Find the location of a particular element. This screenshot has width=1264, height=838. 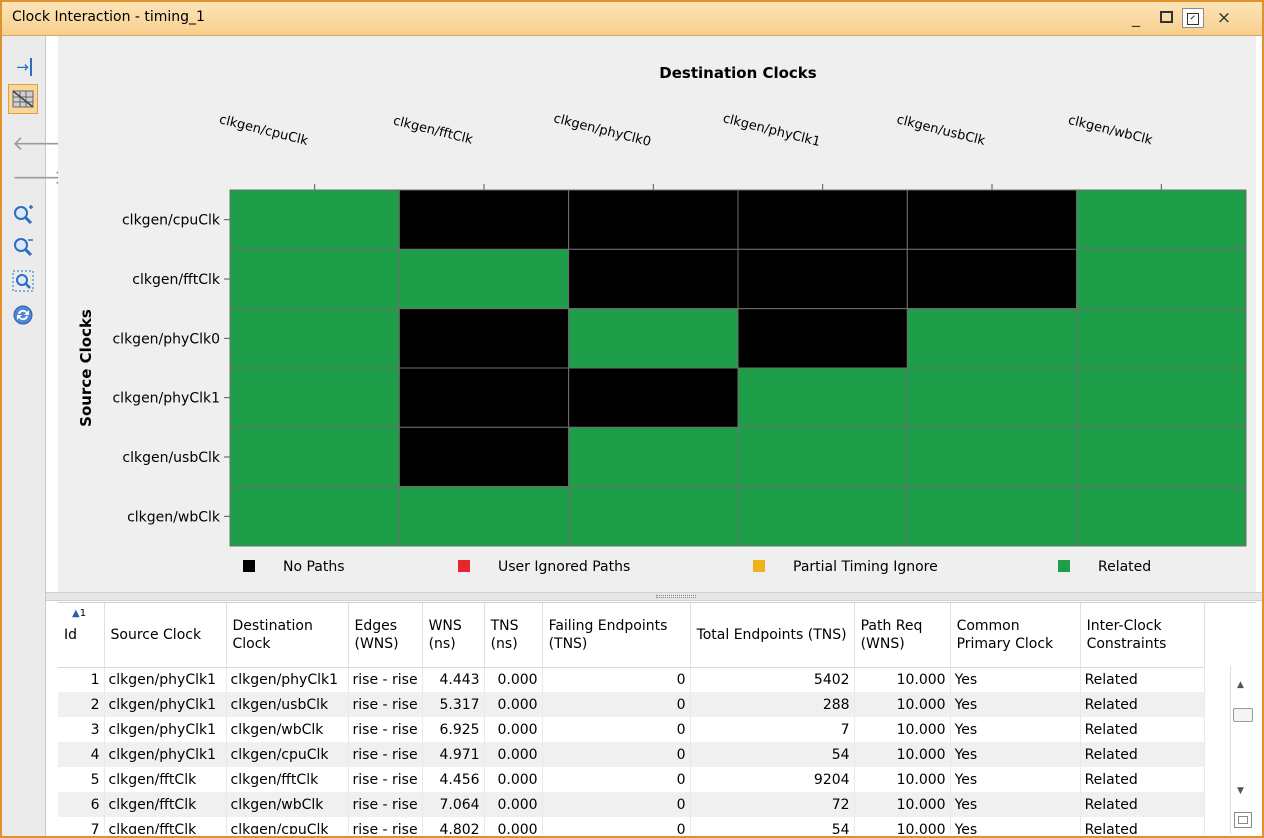

table-cell: 5.317 is located at coordinates (453, 704).